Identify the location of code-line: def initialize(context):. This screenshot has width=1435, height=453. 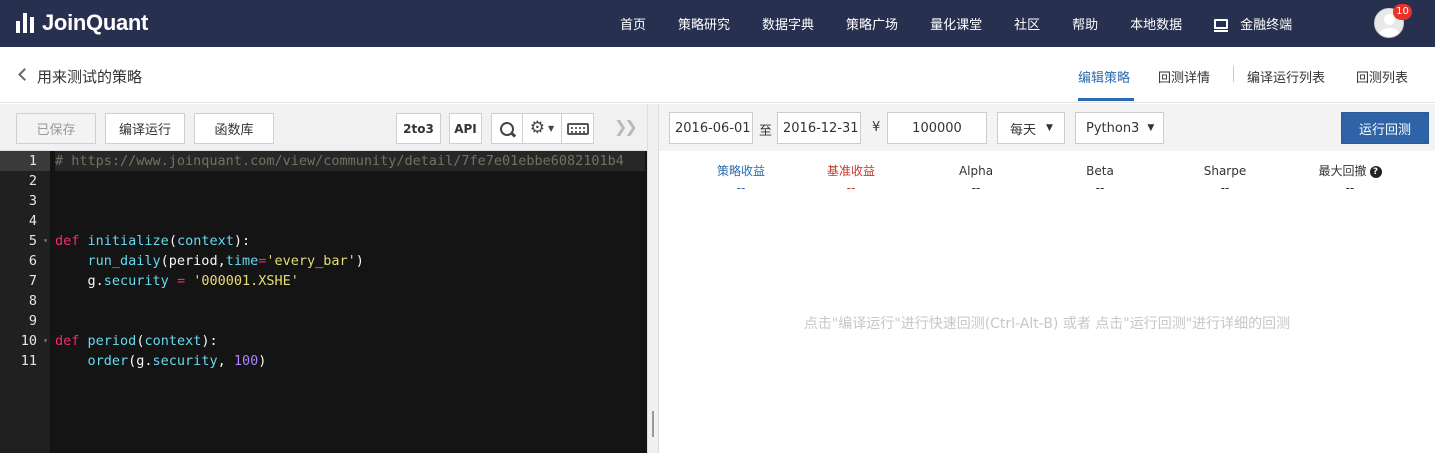
(350, 241).